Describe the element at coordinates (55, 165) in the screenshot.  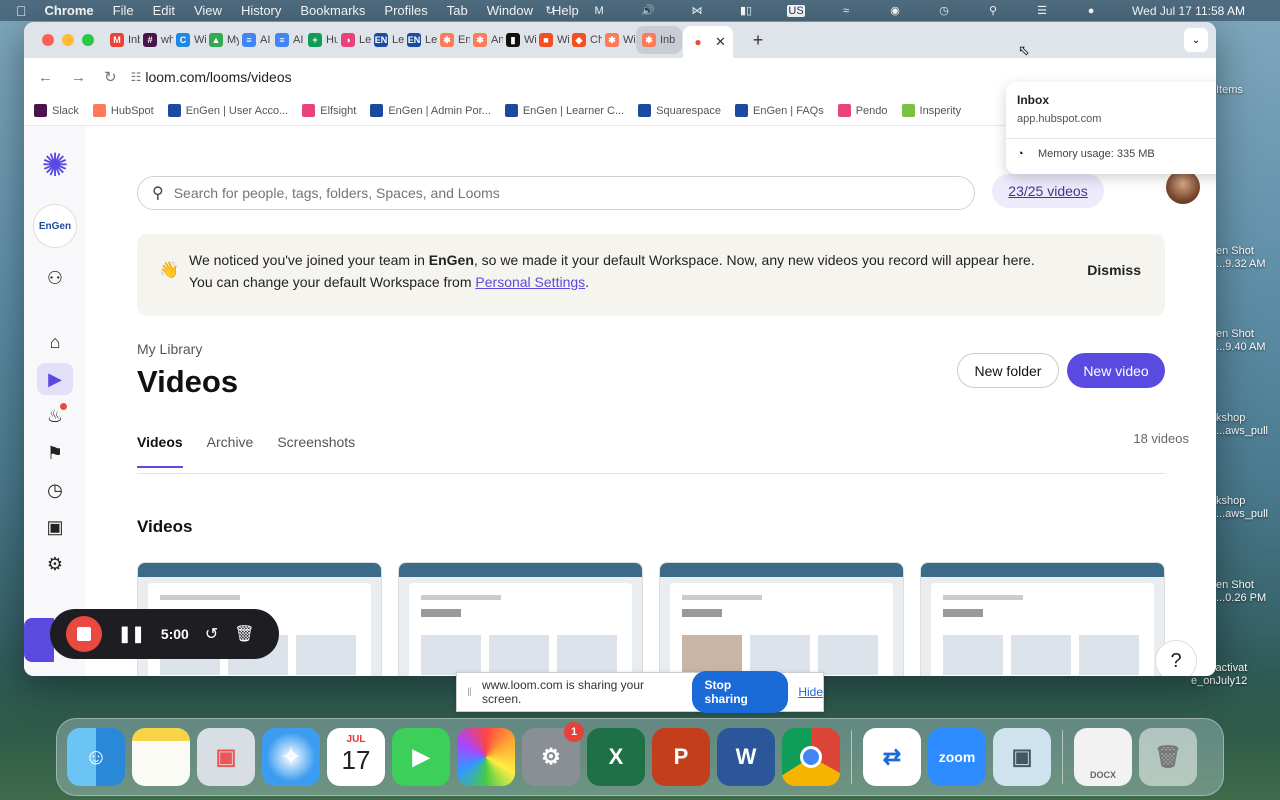
I see `loom-logo-icon: ✺` at that location.